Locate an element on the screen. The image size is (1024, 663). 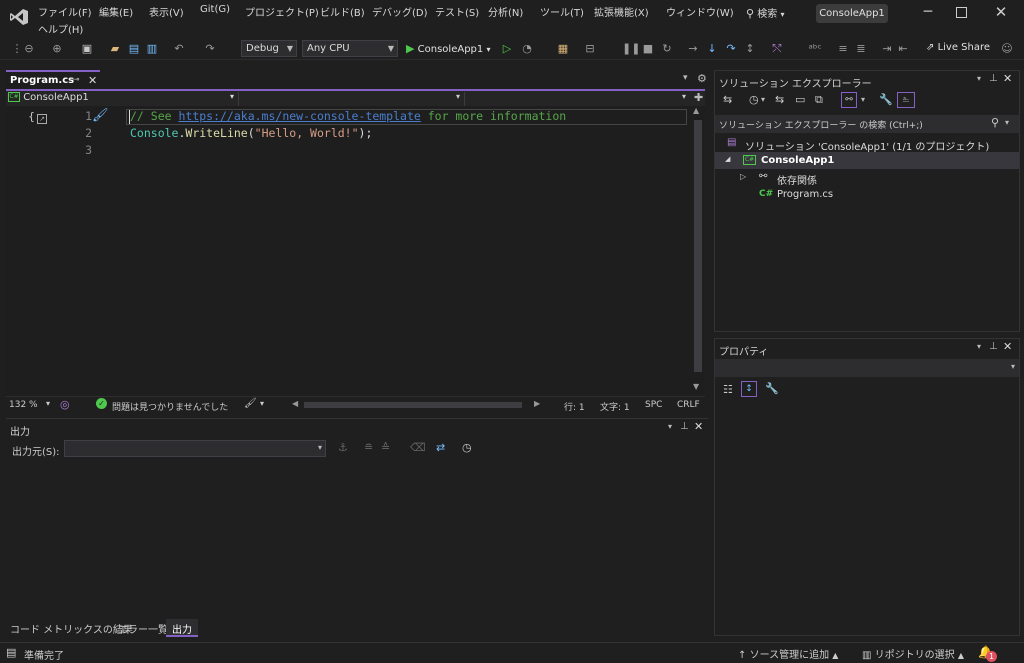
split-editor-icon: ✚ is located at coordinates (698, 97).